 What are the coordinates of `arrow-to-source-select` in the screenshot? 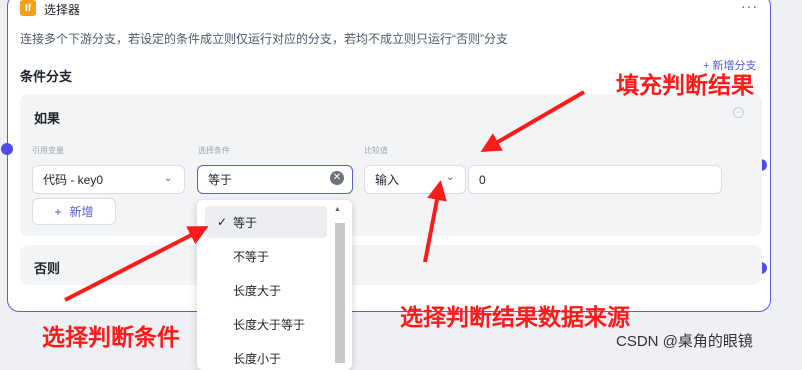 It's located at (435, 221).